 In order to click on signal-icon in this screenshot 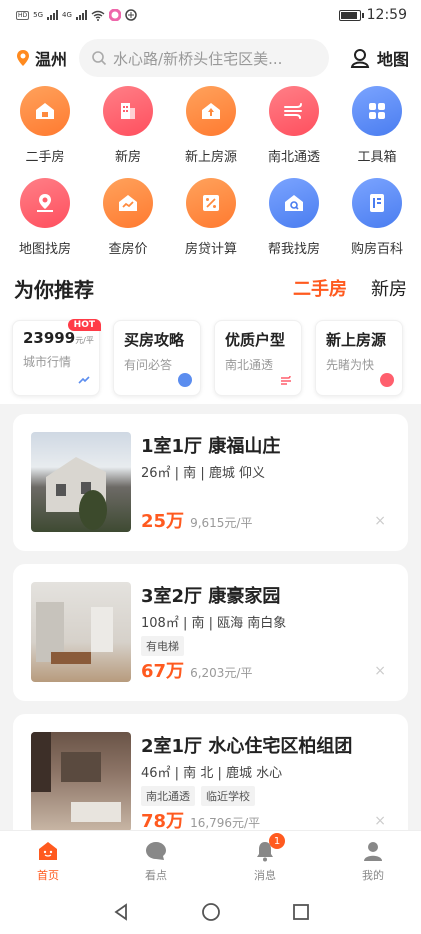, I will do `click(53, 15)`.